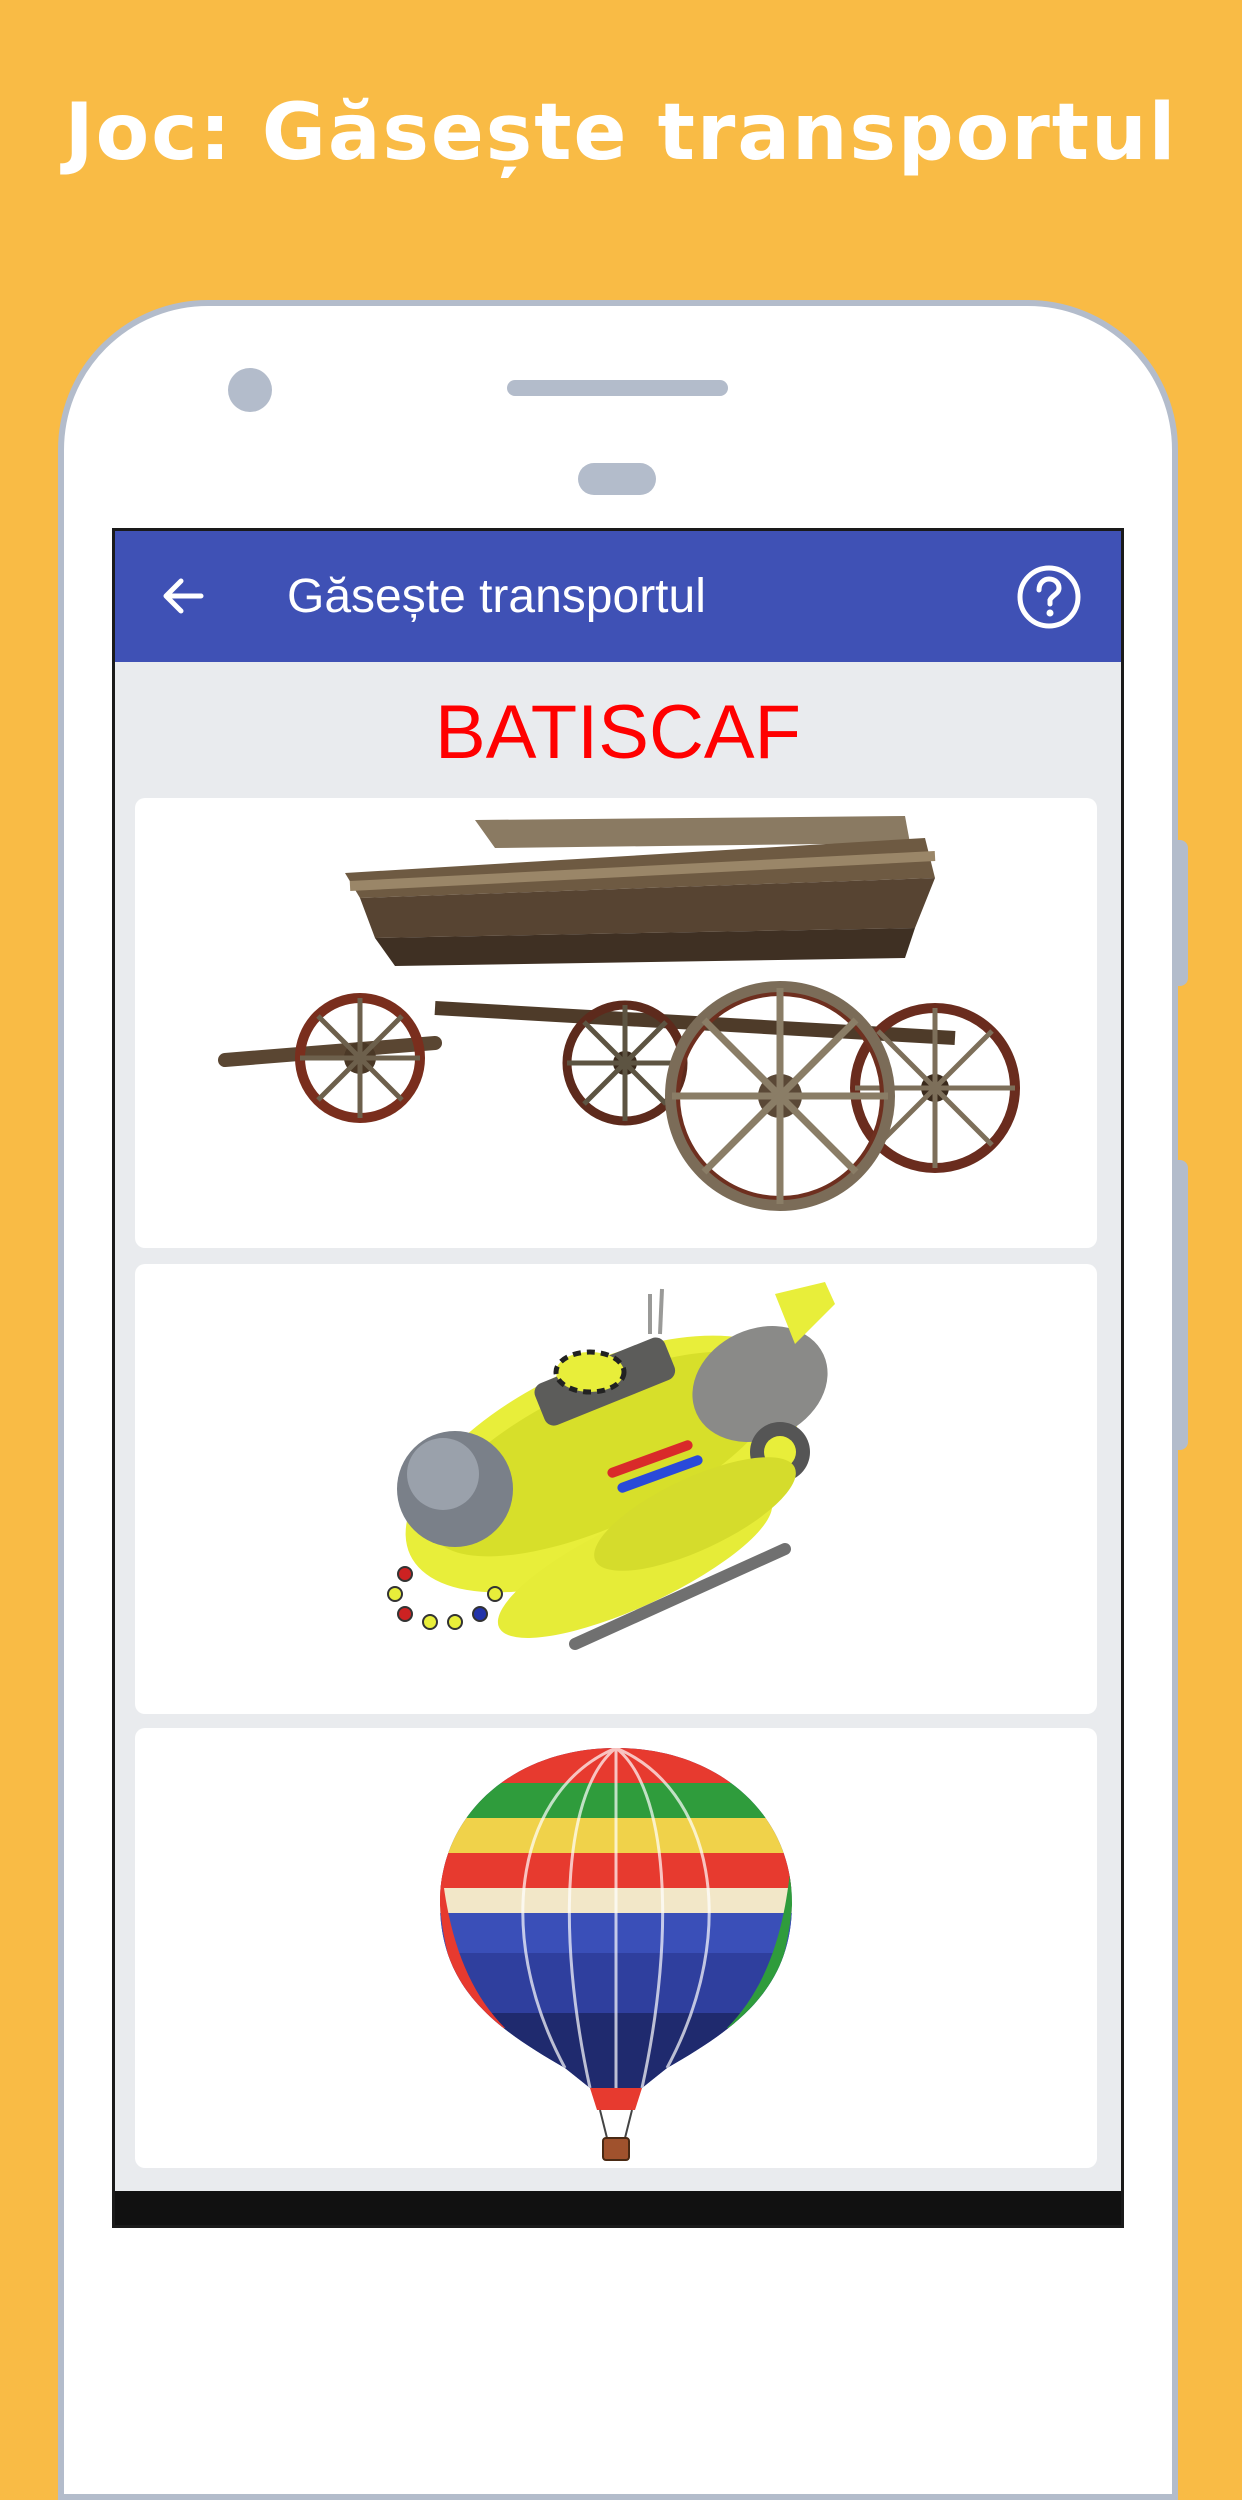 This screenshot has width=1242, height=2500. Describe the element at coordinates (1049, 597) in the screenshot. I see `help-circle-icon` at that location.